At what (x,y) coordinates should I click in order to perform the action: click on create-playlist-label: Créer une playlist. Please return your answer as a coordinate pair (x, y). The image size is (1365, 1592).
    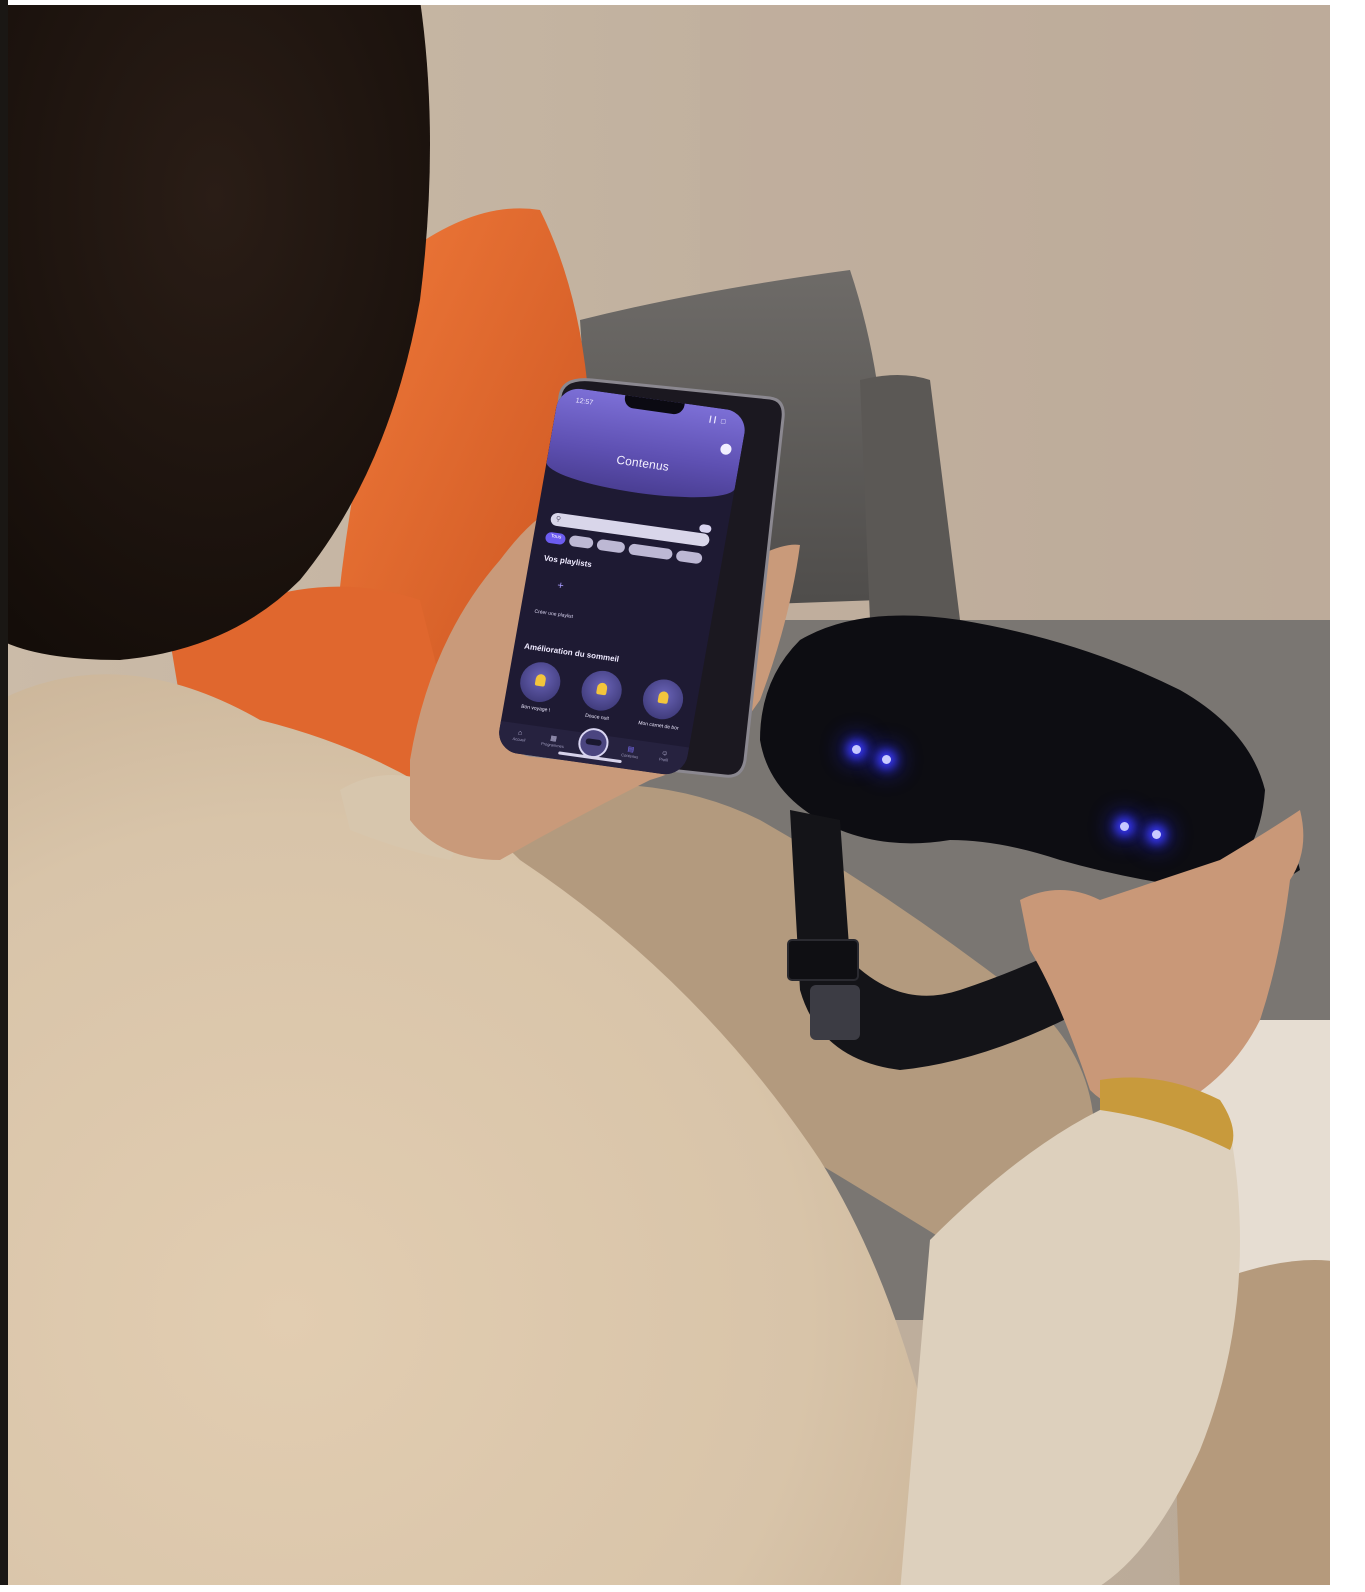
    Looking at the image, I should click on (554, 614).